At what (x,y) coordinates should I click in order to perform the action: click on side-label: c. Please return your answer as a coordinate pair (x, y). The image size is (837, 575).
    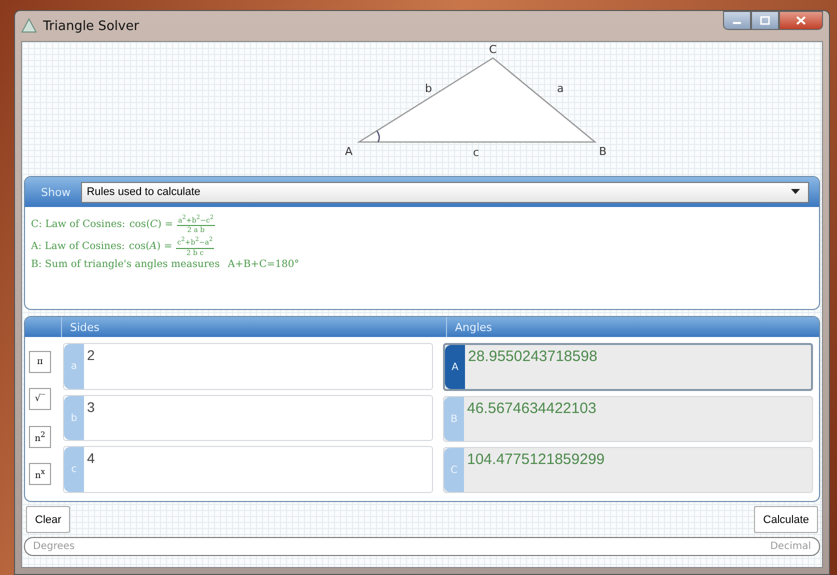
    Looking at the image, I should click on (476, 152).